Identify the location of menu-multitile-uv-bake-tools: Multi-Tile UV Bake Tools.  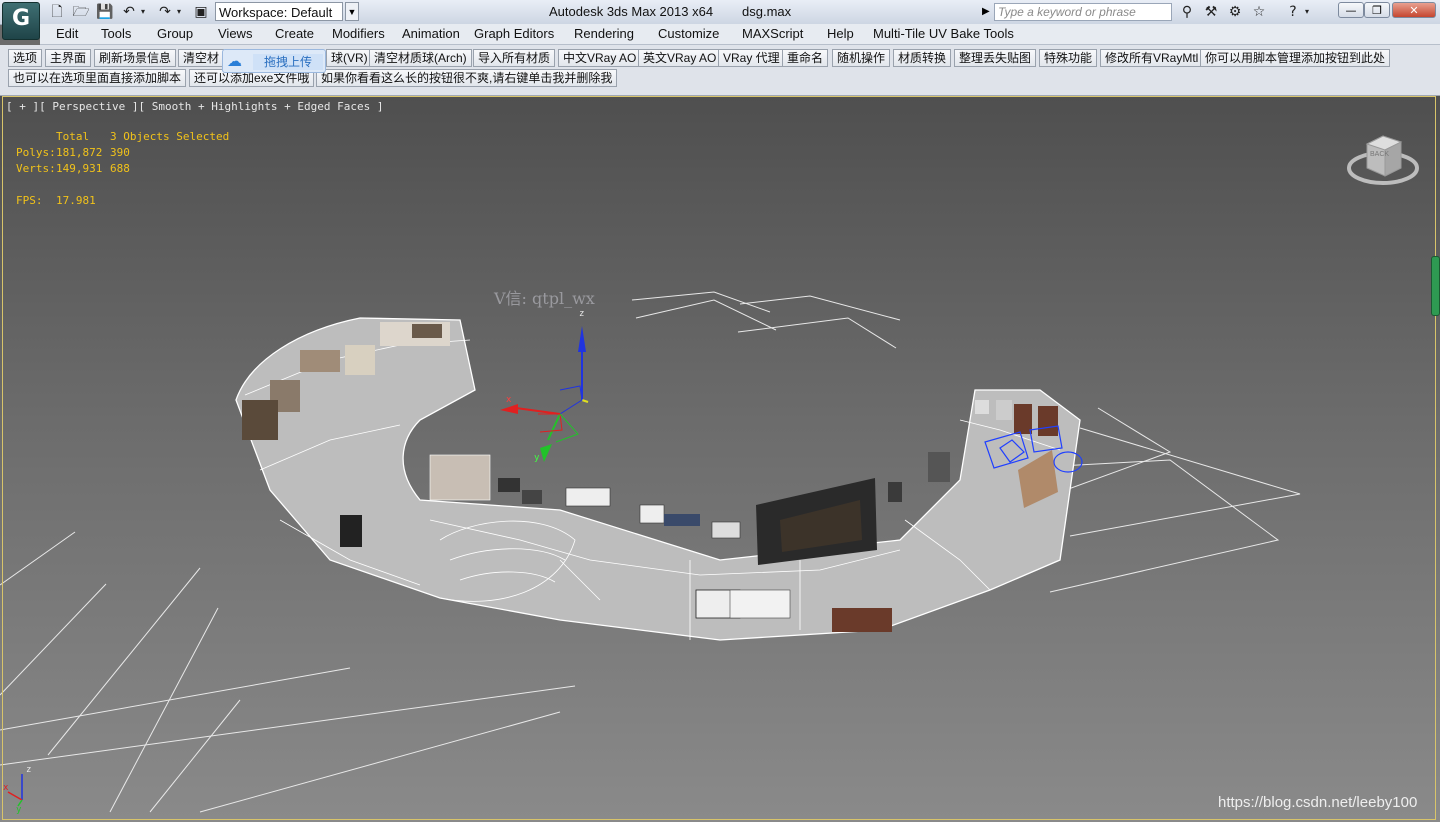
(943, 33).